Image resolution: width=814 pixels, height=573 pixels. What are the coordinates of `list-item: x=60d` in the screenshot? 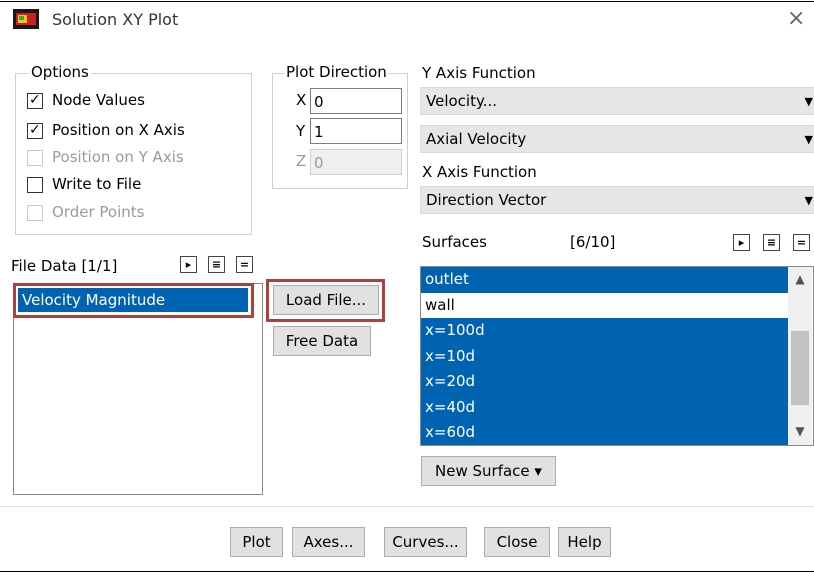 It's located at (604, 432).